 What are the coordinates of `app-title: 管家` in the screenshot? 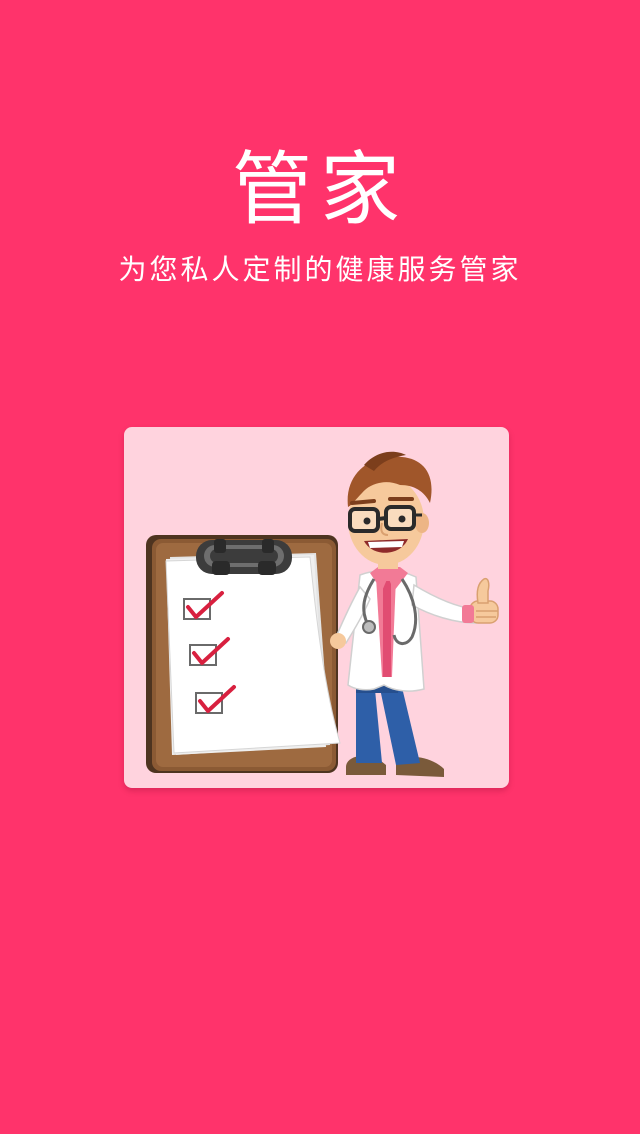 It's located at (320, 189).